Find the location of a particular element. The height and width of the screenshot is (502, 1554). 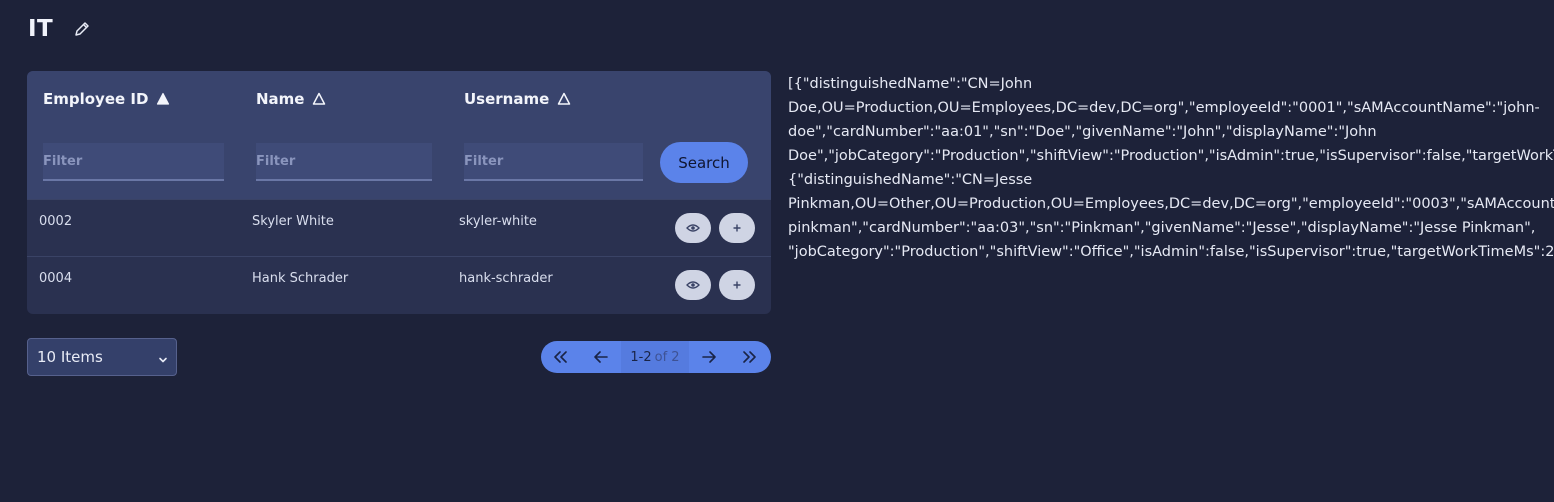

page-total: of 2 is located at coordinates (667, 357).